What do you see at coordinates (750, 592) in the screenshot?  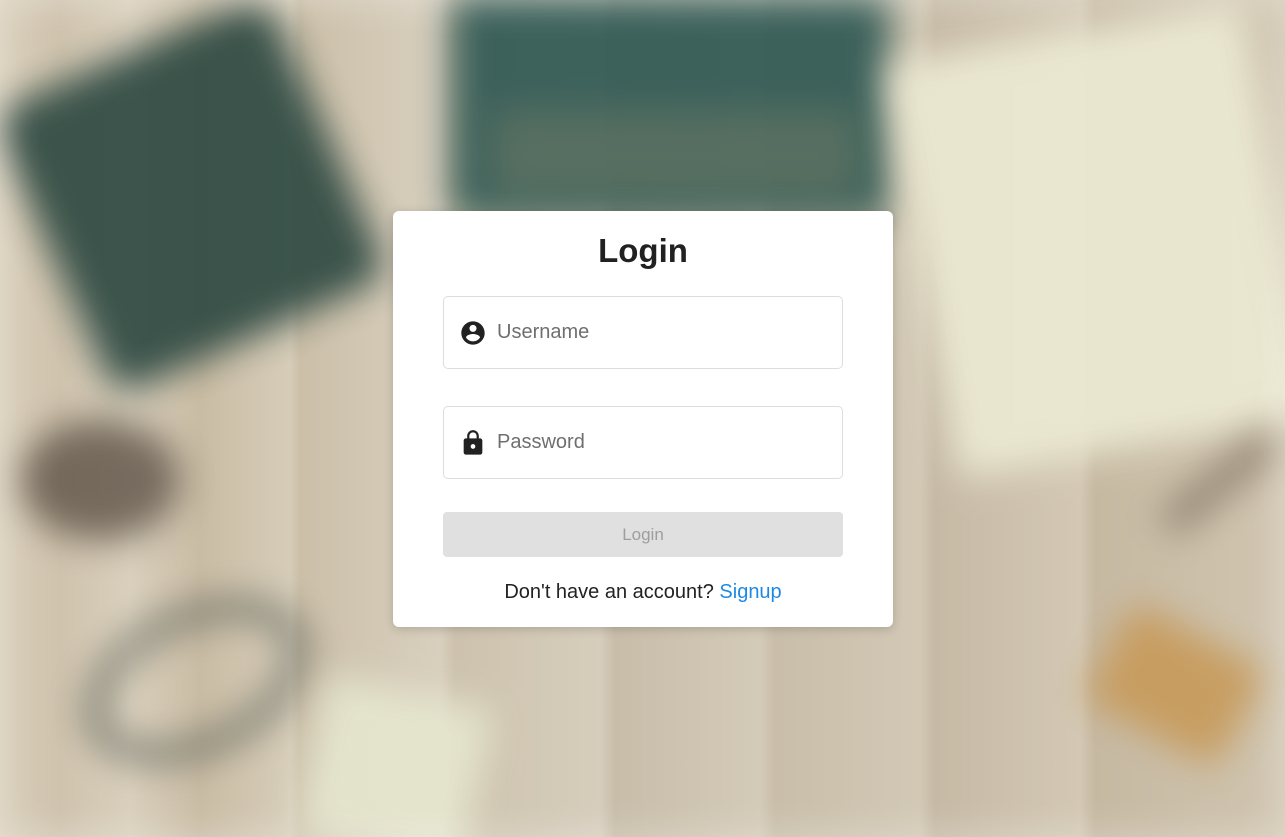 I see `signup-link: Signup` at bounding box center [750, 592].